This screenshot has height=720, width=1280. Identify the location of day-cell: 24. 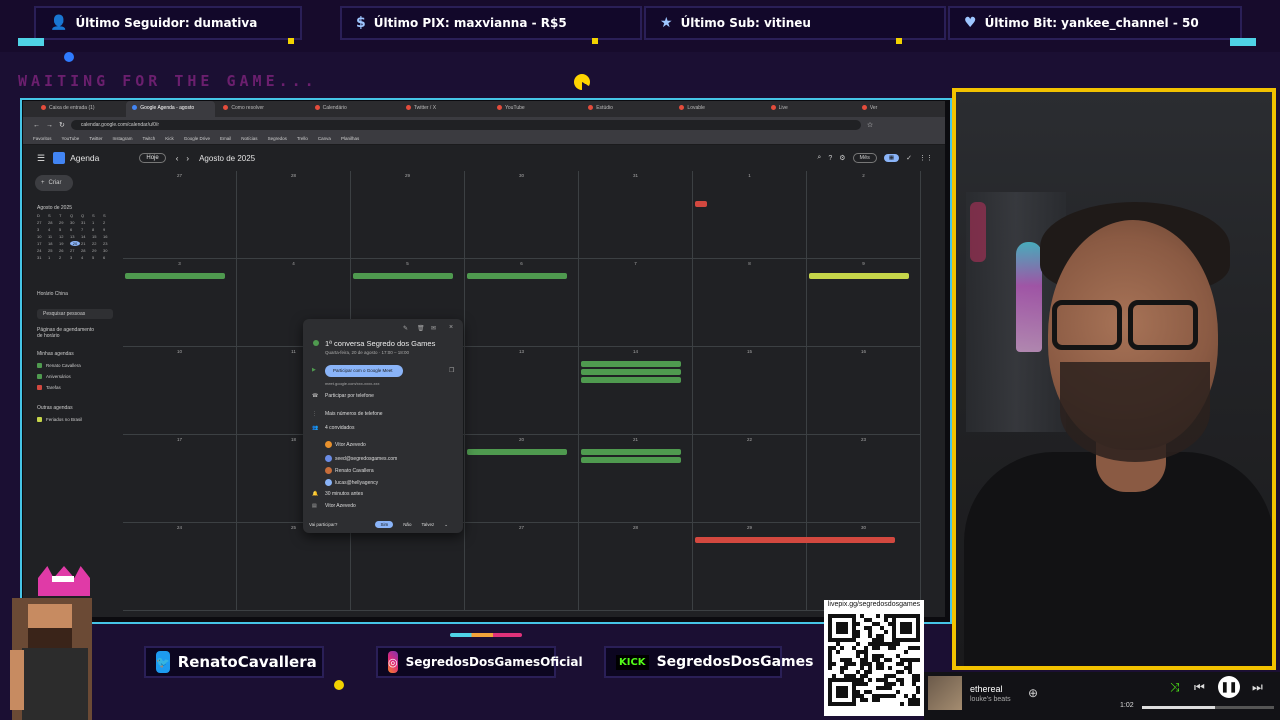
(180, 567).